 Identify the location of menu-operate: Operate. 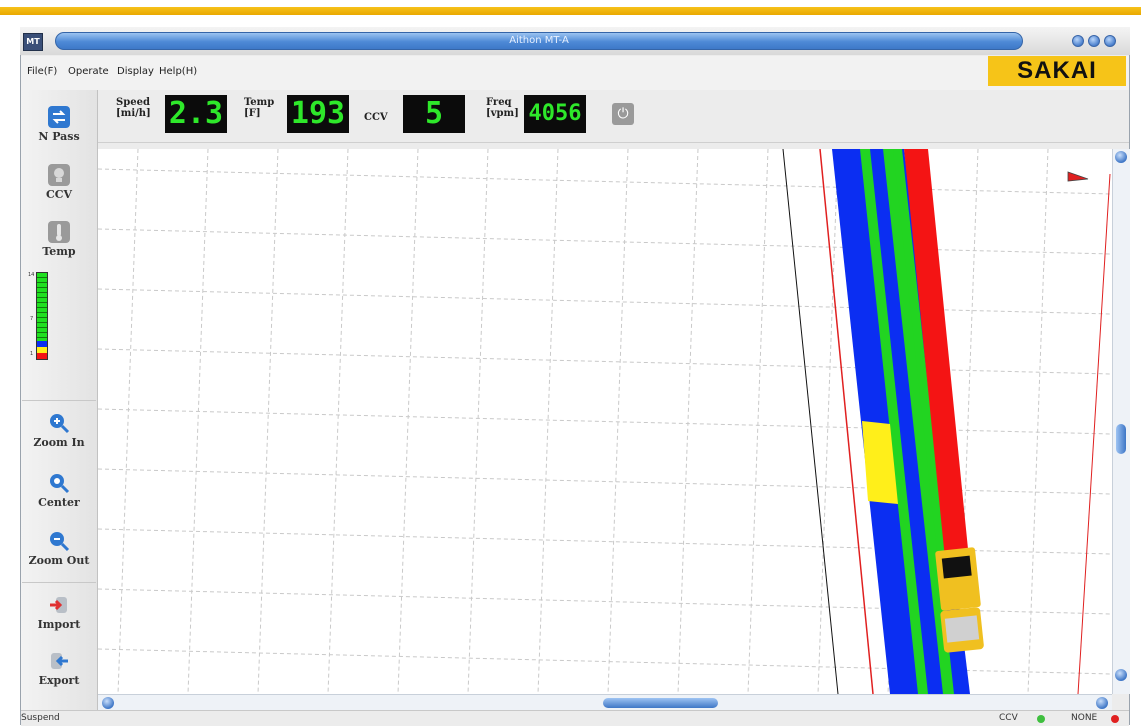
(88, 71).